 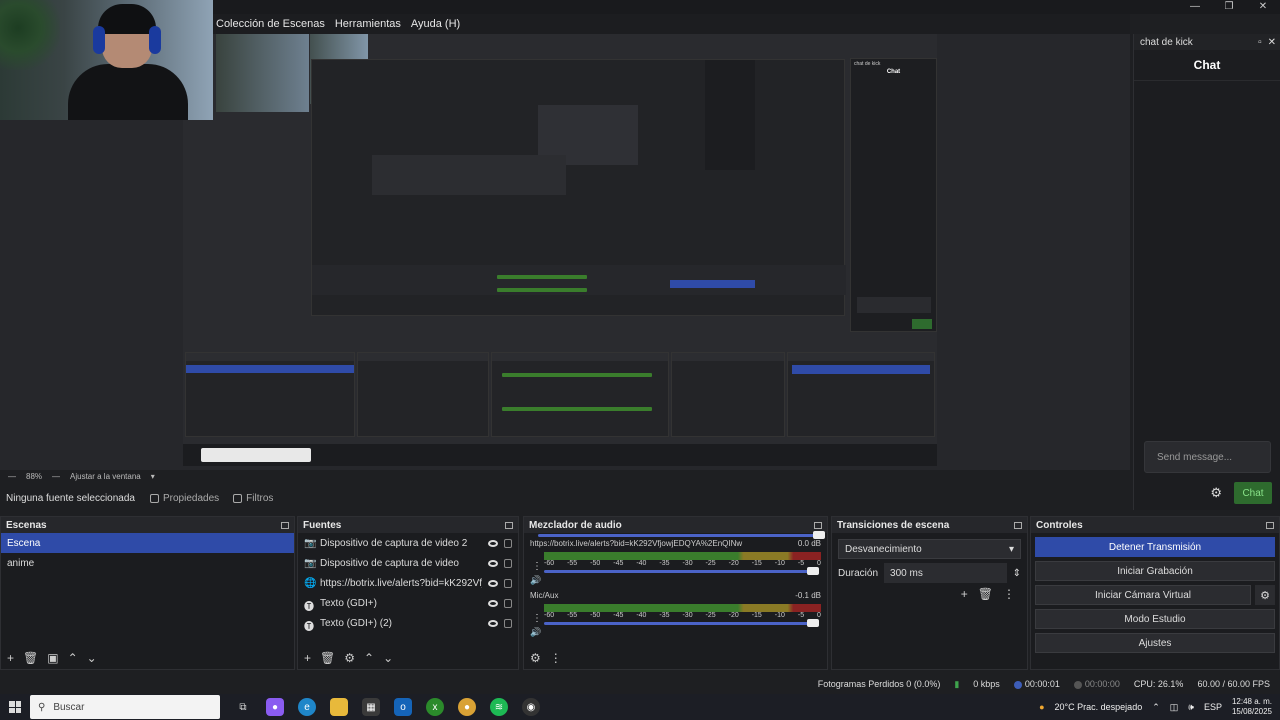 What do you see at coordinates (1263, 7) in the screenshot?
I see `close-button: ✕` at bounding box center [1263, 7].